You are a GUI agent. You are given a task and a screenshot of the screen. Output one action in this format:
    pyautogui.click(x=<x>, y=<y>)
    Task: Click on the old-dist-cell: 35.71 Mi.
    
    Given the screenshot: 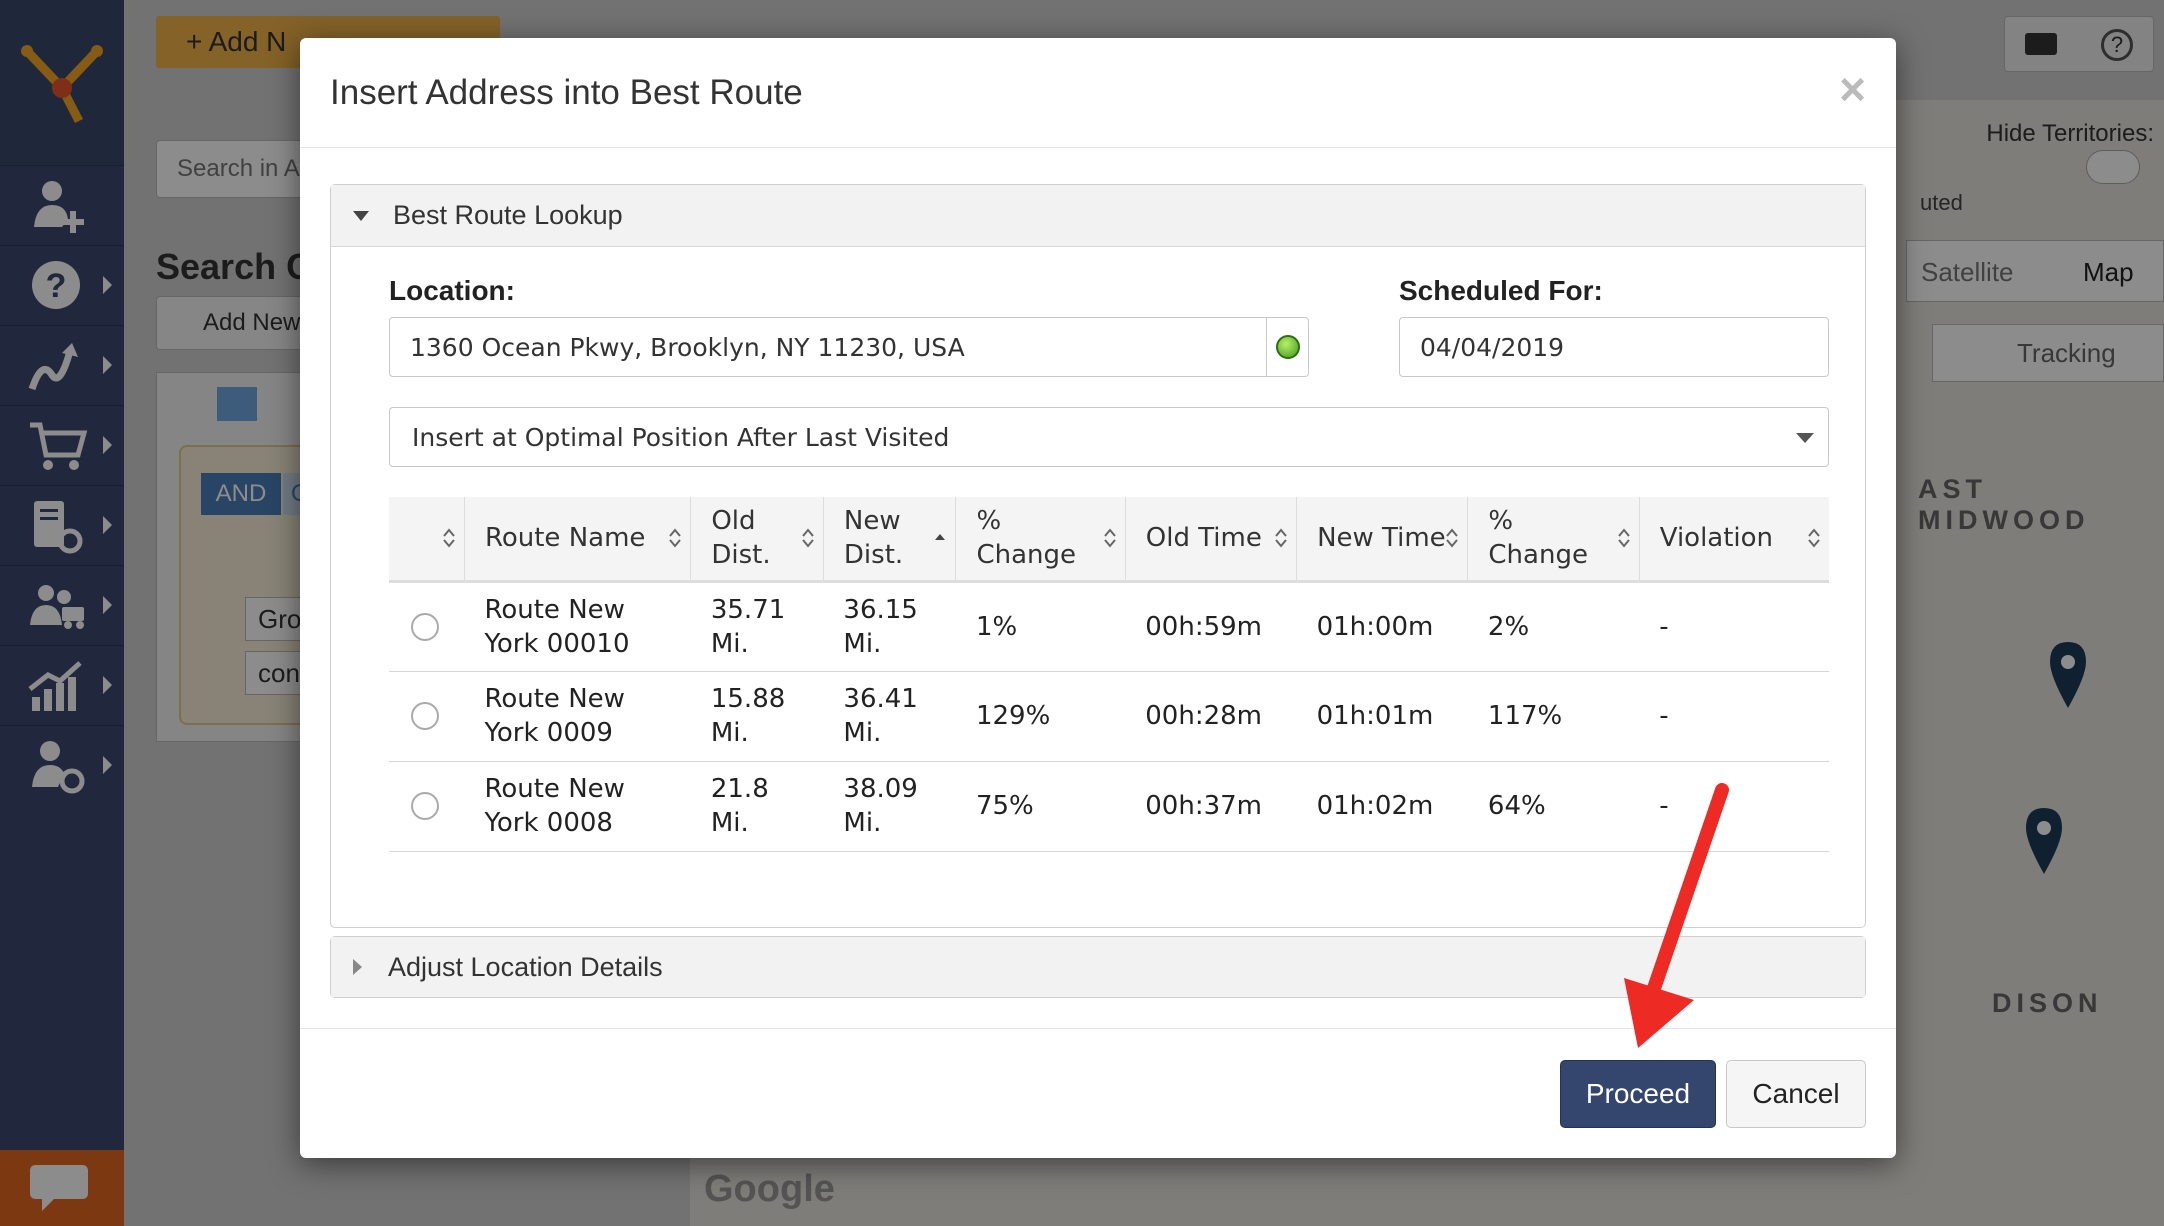 What is the action you would take?
    pyautogui.click(x=757, y=626)
    